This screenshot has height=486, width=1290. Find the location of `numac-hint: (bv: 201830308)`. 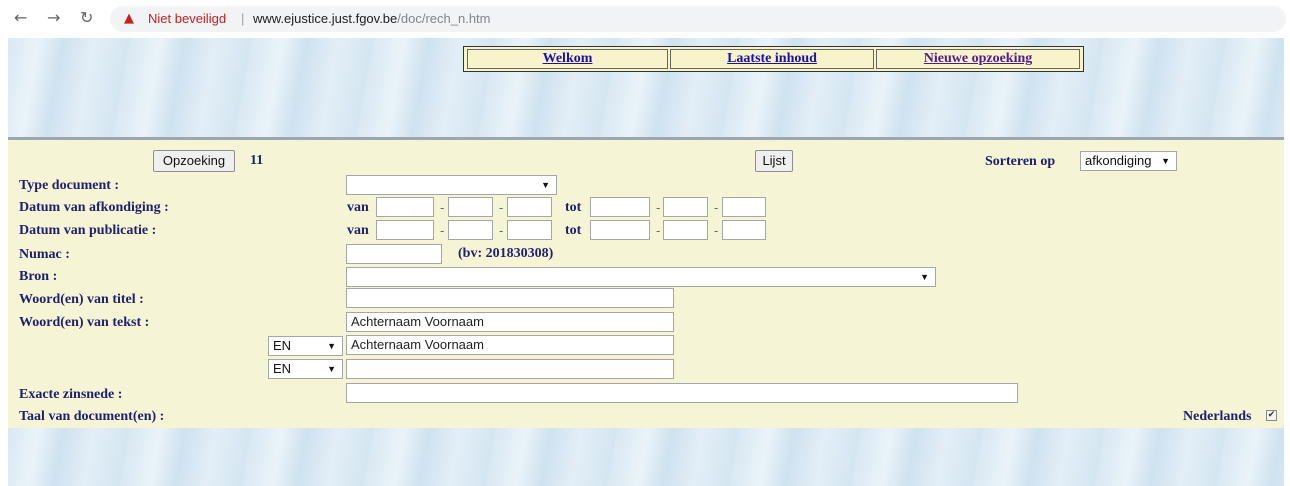

numac-hint: (bv: 201830308) is located at coordinates (506, 253).